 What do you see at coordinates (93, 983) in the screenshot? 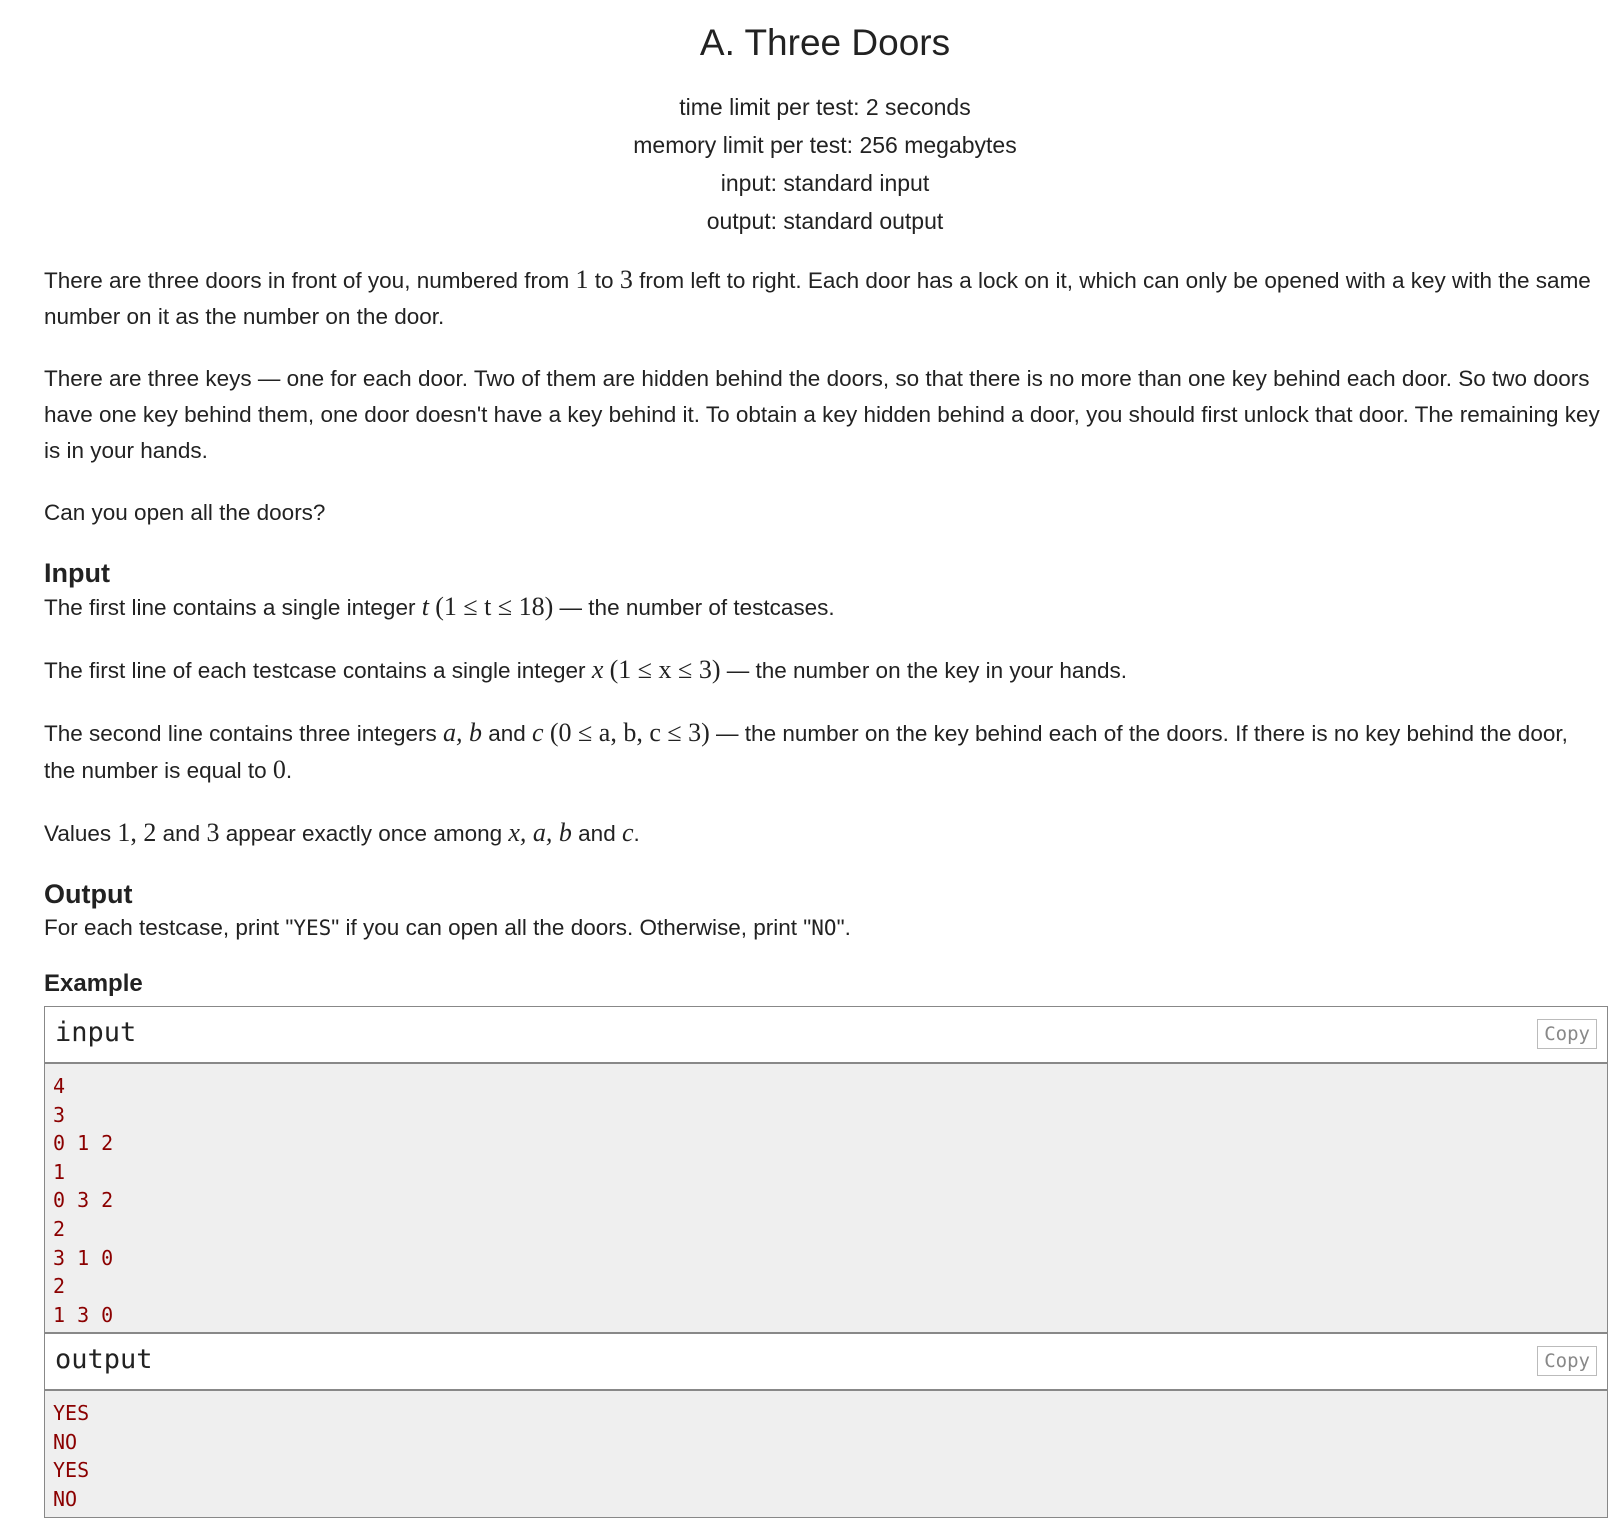
I see `example-heading: Example` at bounding box center [93, 983].